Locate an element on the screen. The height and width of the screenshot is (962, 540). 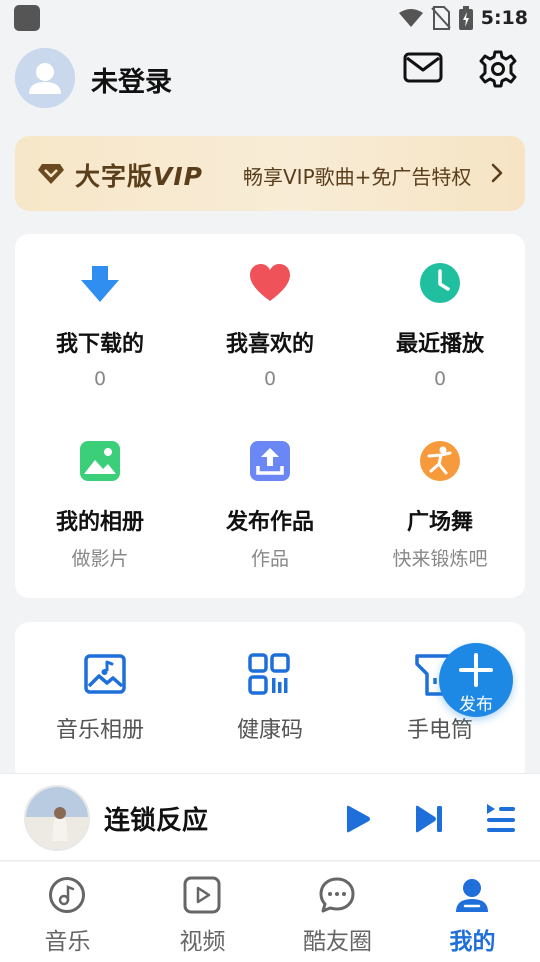
bottom-tab-bar: 音乐 视频 酷友圈 我的 is located at coordinates (270, 912).